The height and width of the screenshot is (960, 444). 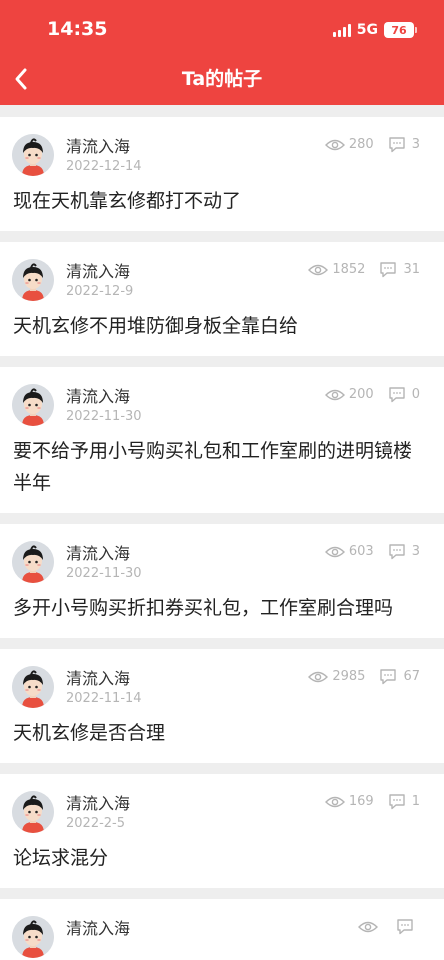 I want to click on post-content: 多开小号购买折扣券买礼包，工作室刷合理吗, so click(x=222, y=610).